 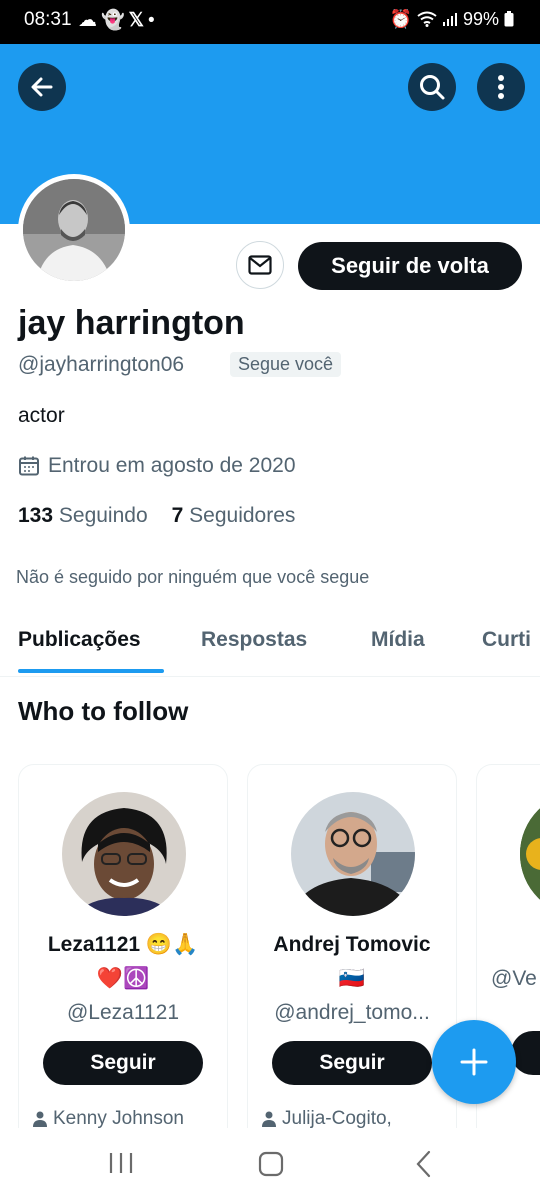 I want to click on followers-count: 7, so click(x=177, y=515).